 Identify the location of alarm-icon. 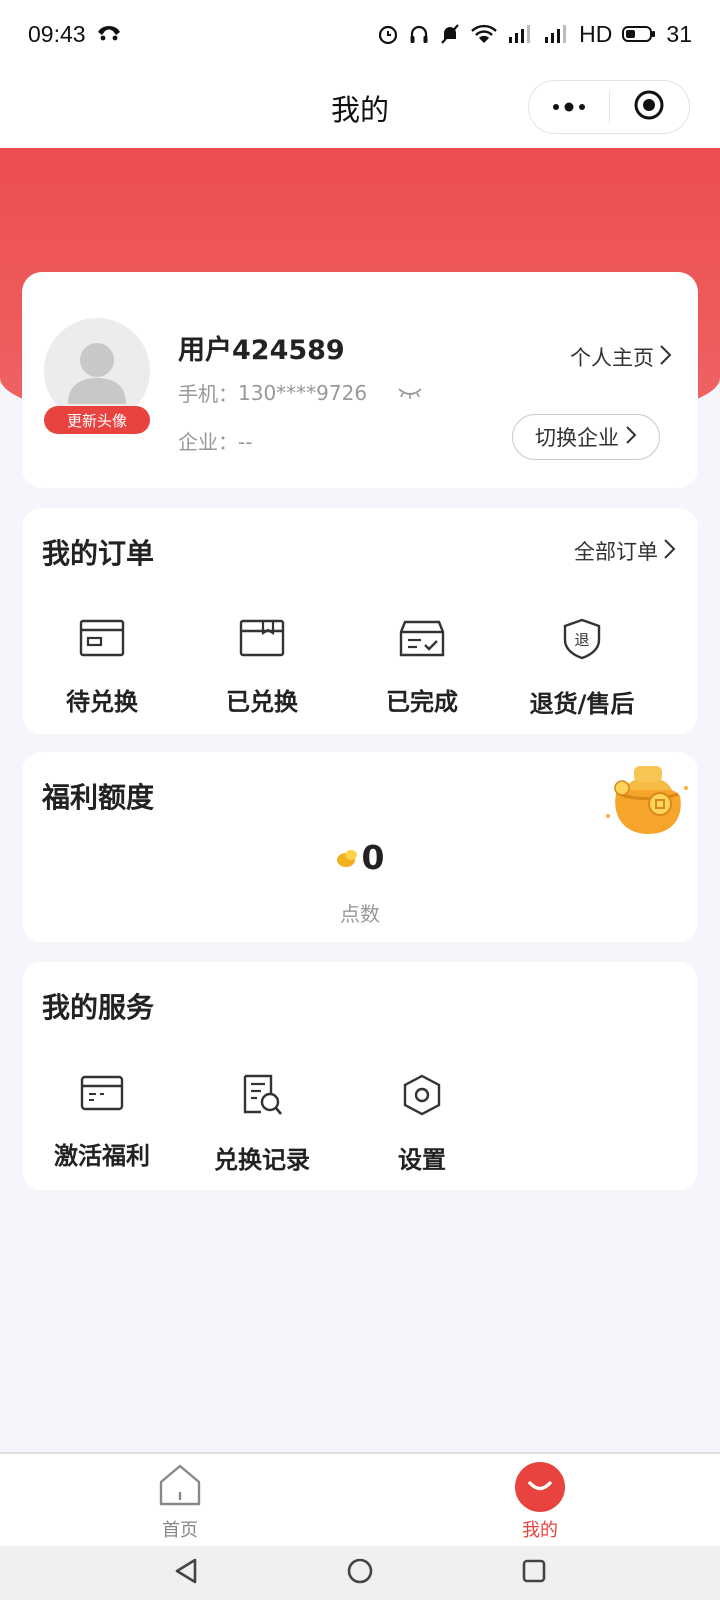
(388, 34).